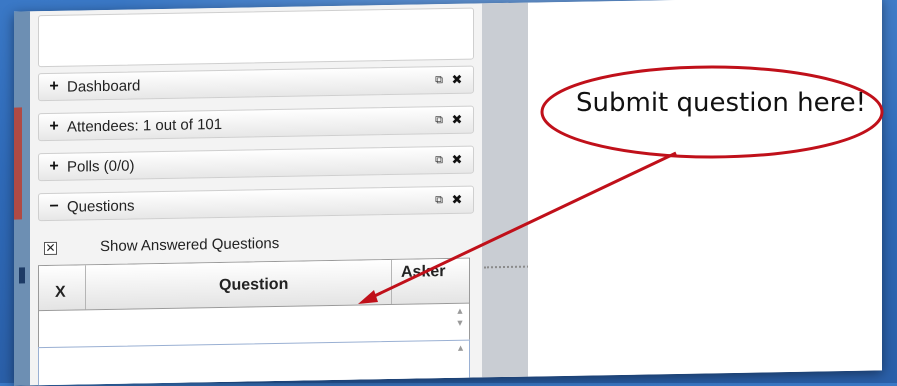 This screenshot has height=386, width=897. Describe the element at coordinates (256, 123) in the screenshot. I see `panel-attendees: + Attendees: 1 out of 101 ⧉ ✖` at that location.